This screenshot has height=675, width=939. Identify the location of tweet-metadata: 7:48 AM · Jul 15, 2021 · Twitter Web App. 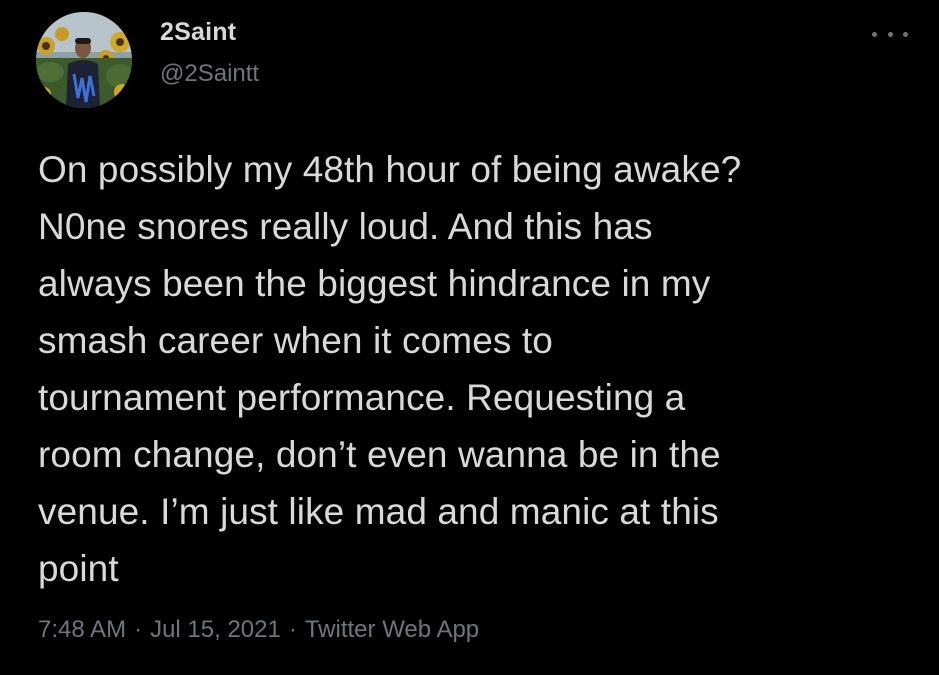
(258, 630).